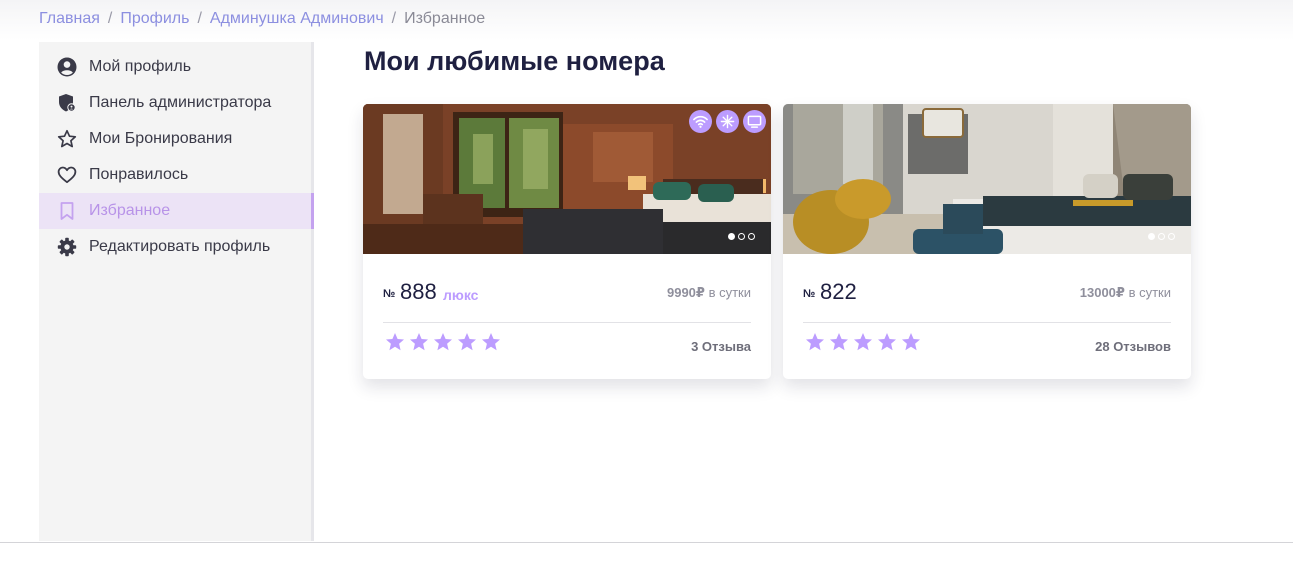 This screenshot has width=1293, height=568. I want to click on sidebar-item-edit-profile: Редактировать профиль, so click(175, 247).